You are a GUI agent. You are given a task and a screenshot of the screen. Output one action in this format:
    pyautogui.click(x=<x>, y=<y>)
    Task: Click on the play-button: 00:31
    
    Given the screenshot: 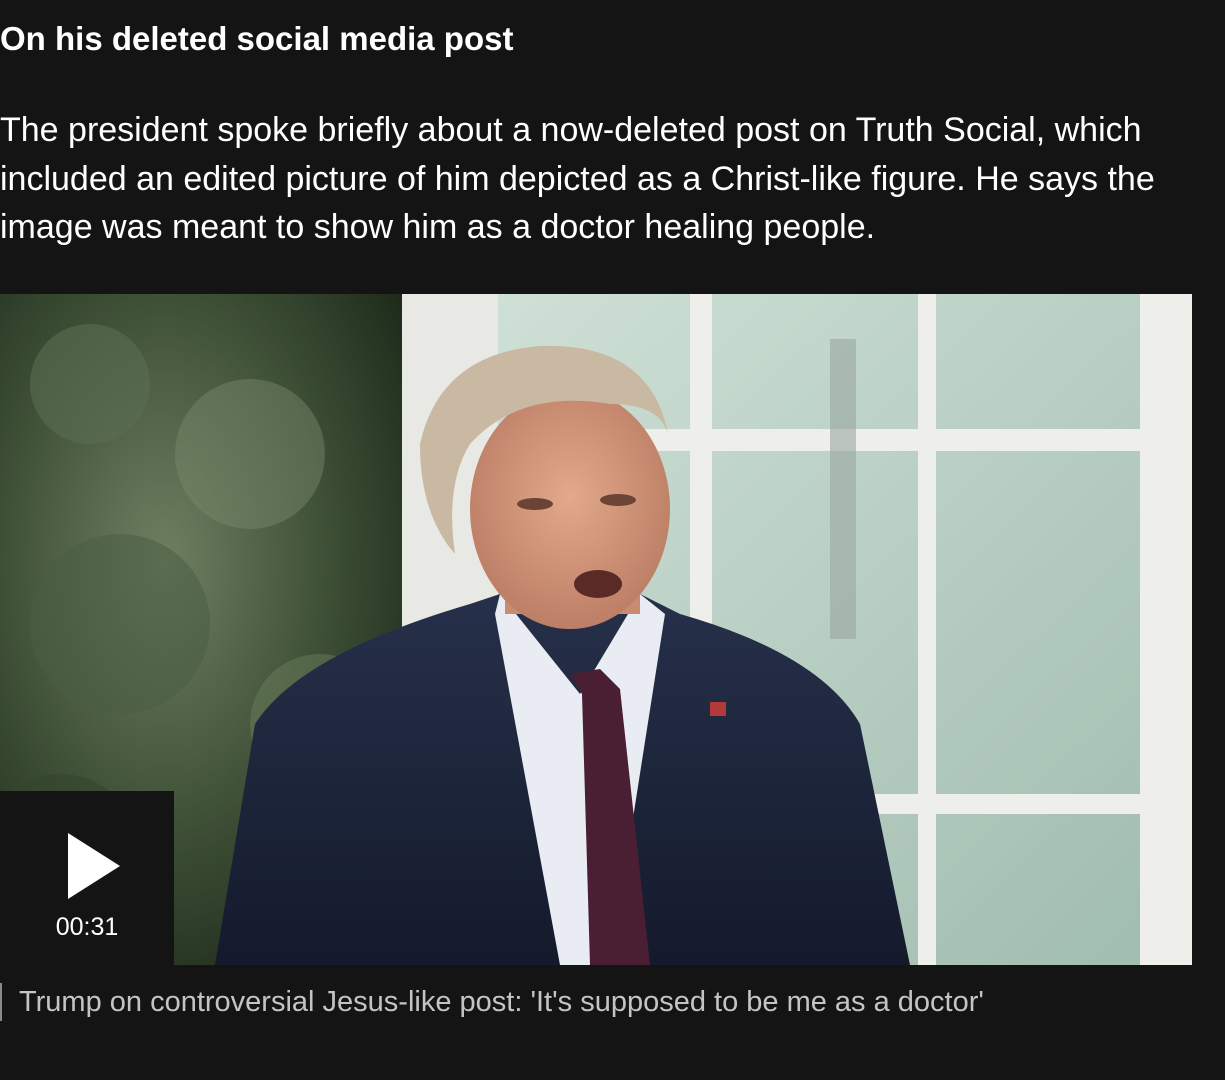 What is the action you would take?
    pyautogui.click(x=87, y=878)
    